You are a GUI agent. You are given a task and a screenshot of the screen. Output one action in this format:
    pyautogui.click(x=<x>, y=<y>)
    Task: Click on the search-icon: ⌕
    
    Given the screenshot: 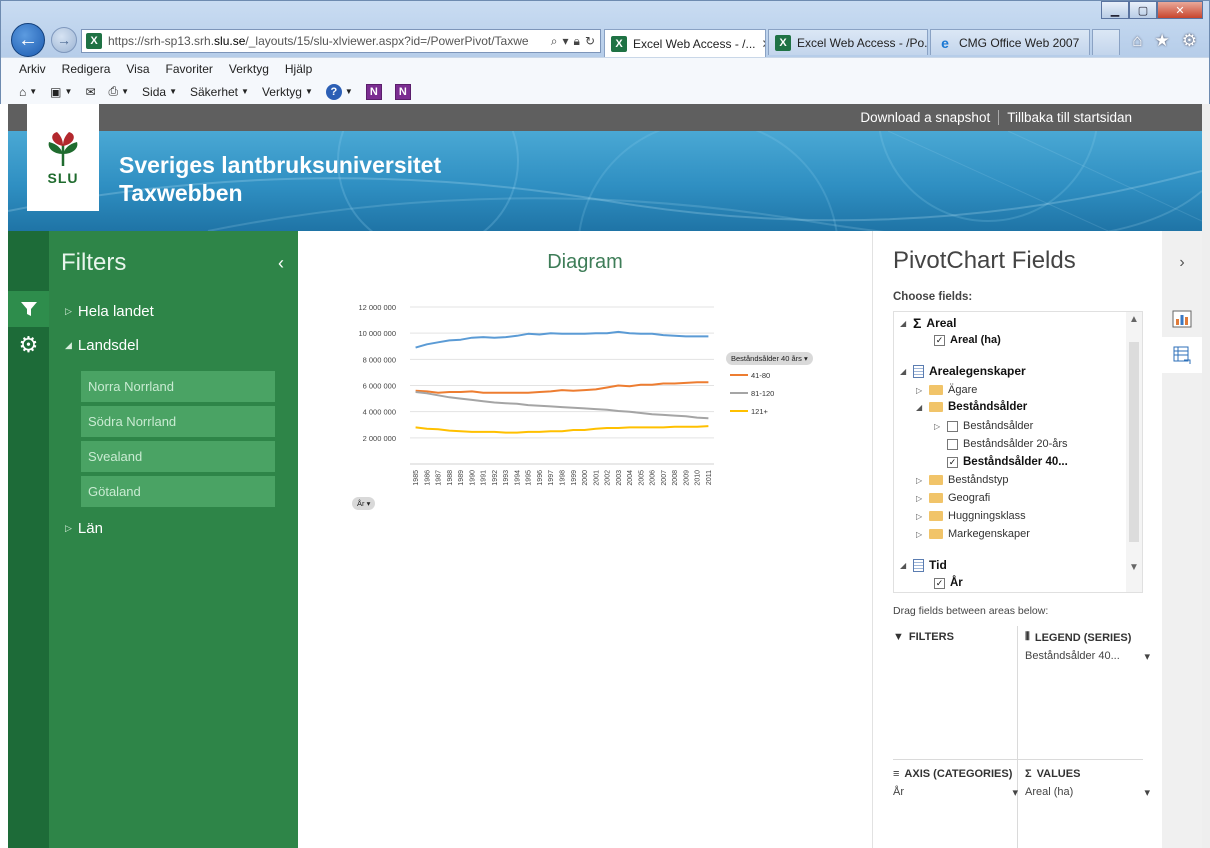 What is the action you would take?
    pyautogui.click(x=554, y=41)
    